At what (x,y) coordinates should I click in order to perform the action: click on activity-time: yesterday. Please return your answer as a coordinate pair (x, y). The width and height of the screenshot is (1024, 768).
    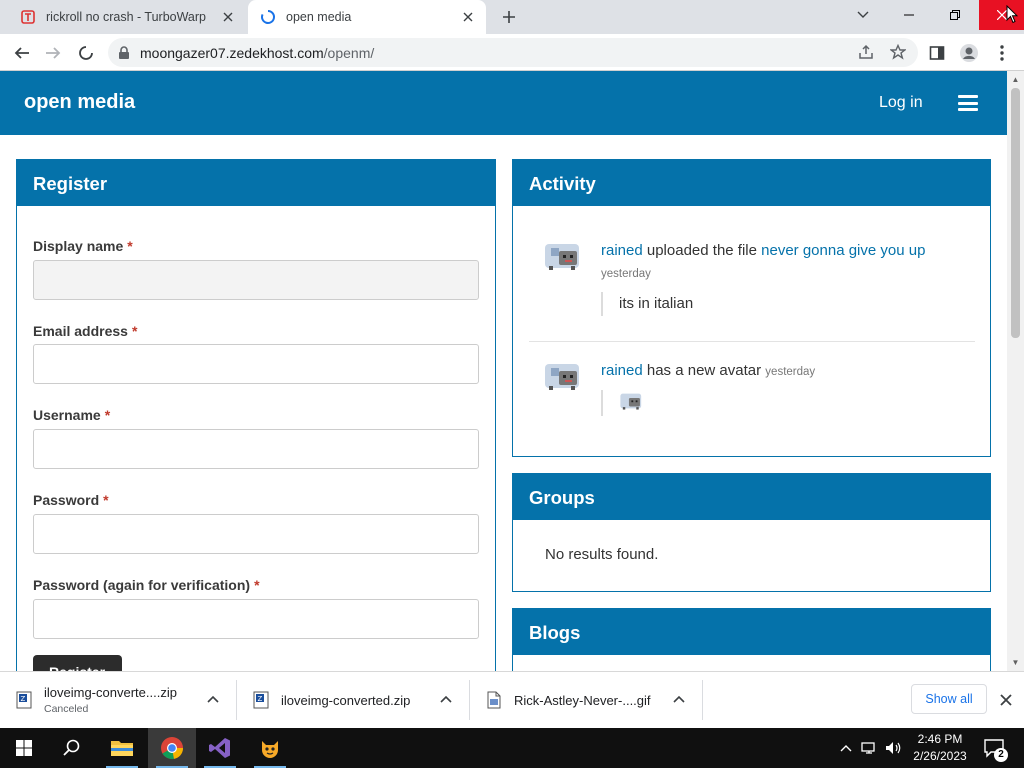
    Looking at the image, I should click on (626, 274).